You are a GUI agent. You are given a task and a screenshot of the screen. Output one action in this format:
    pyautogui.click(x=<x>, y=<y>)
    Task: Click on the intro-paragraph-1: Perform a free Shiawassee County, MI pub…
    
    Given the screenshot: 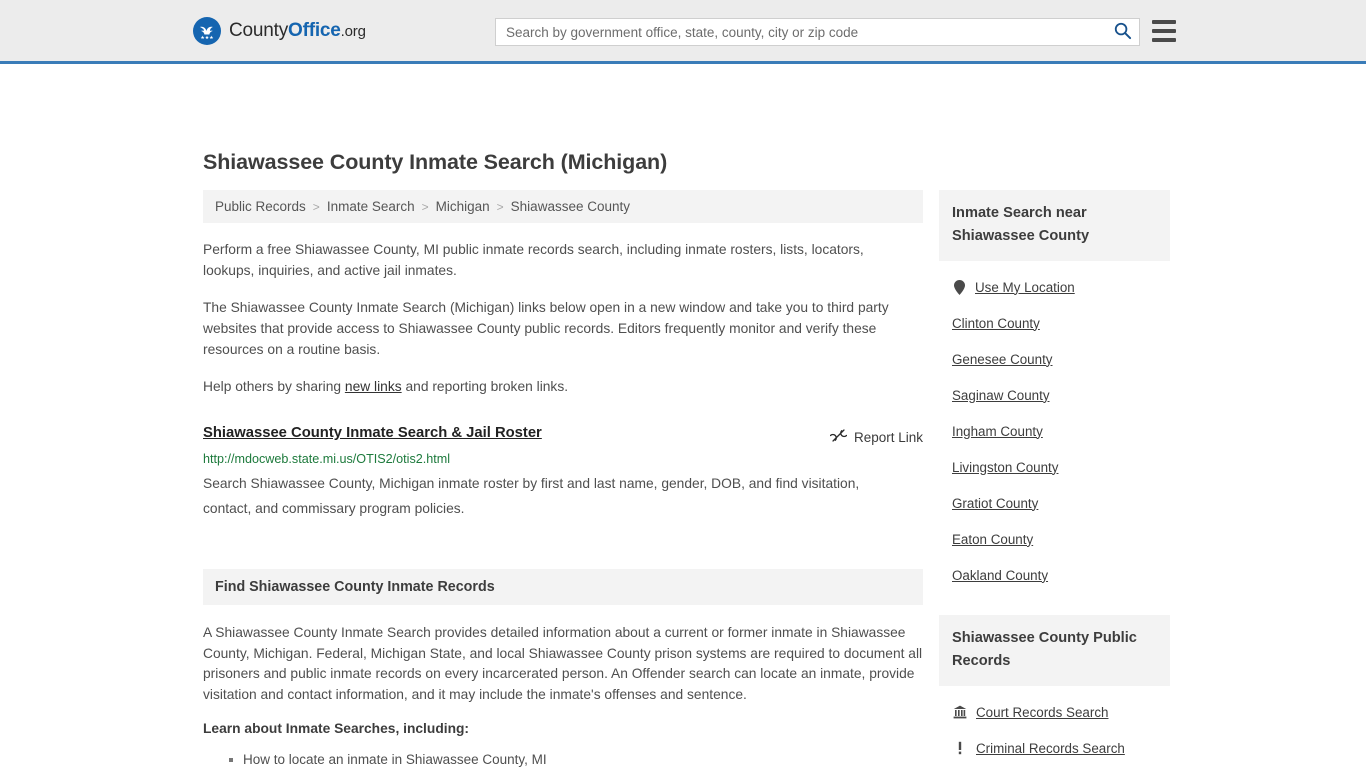 What is the action you would take?
    pyautogui.click(x=533, y=260)
    